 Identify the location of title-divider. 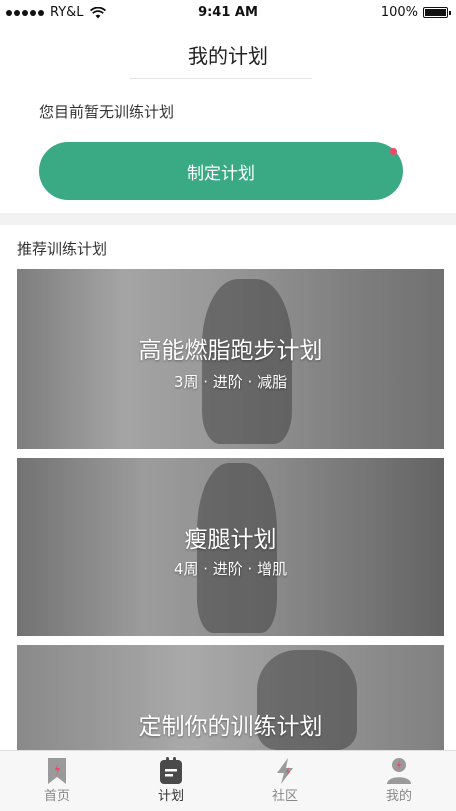
(221, 78).